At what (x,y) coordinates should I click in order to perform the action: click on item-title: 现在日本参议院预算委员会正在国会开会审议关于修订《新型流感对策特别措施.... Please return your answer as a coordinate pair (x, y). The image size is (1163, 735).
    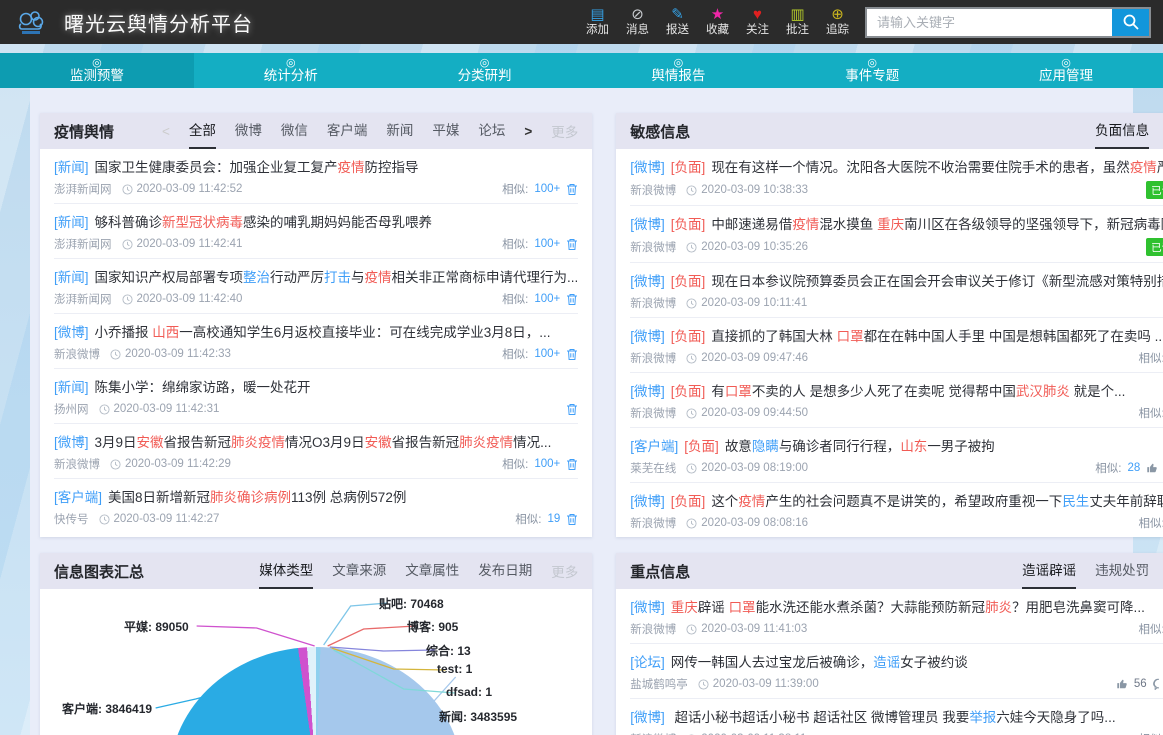
    Looking at the image, I should click on (937, 281).